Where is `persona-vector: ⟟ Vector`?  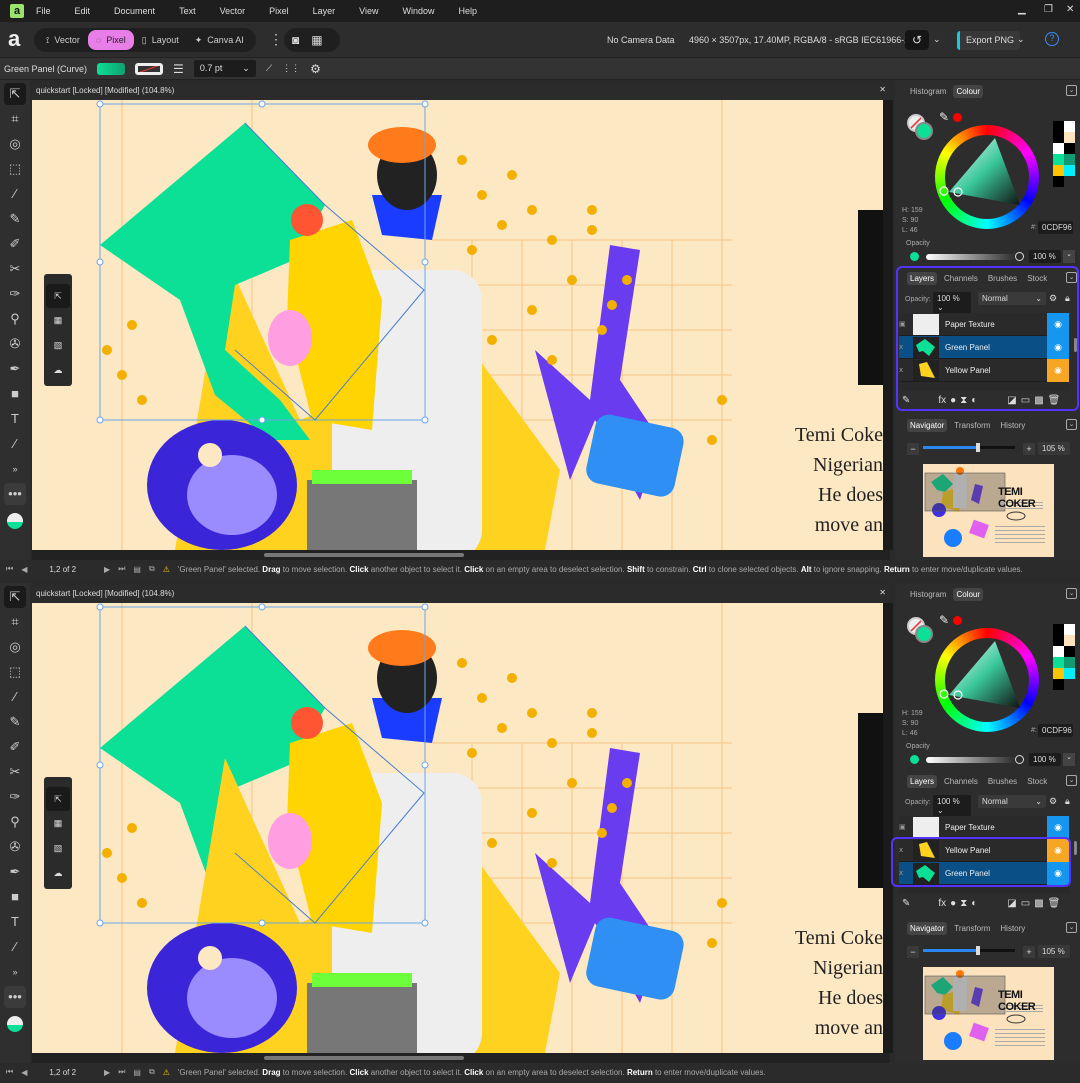 persona-vector: ⟟ Vector is located at coordinates (63, 40).